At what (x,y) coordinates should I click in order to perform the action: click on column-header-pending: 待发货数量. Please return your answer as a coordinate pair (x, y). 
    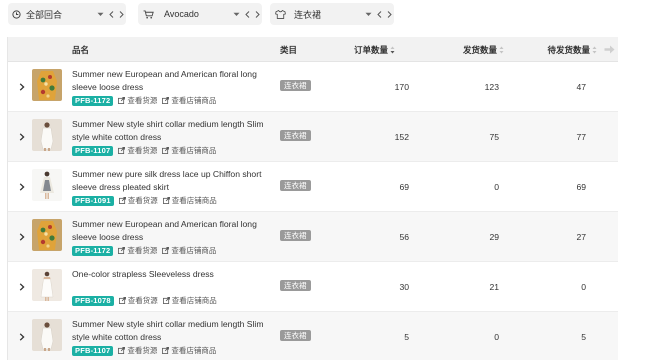
    Looking at the image, I should click on (572, 49).